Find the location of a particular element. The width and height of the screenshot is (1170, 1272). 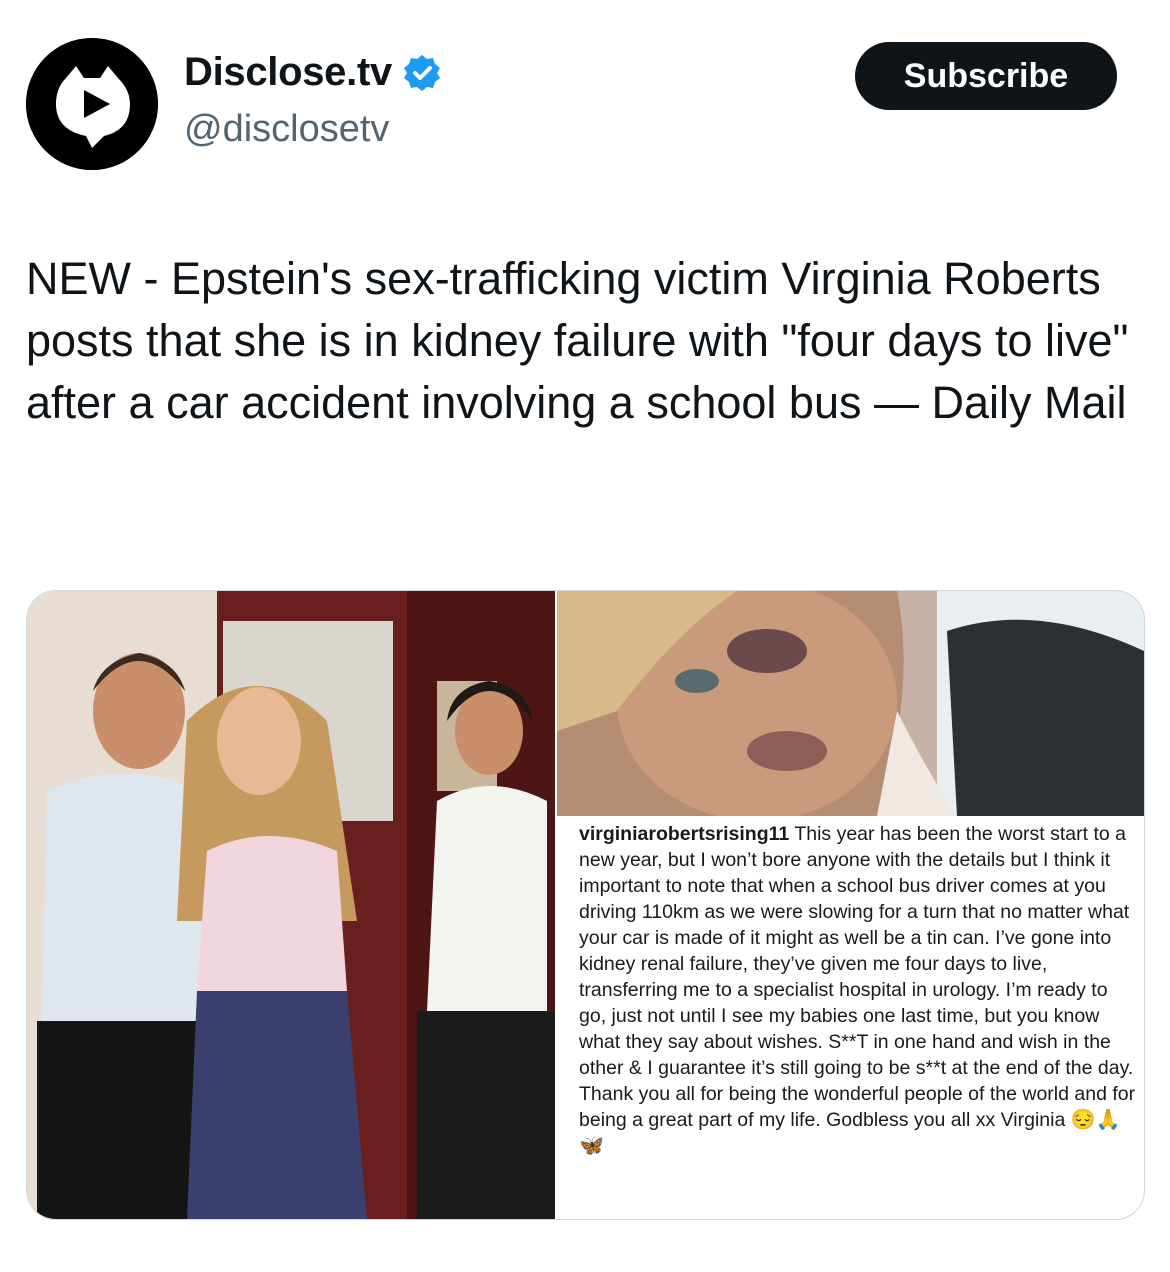

display-name: Disclose.tv is located at coordinates (288, 72).